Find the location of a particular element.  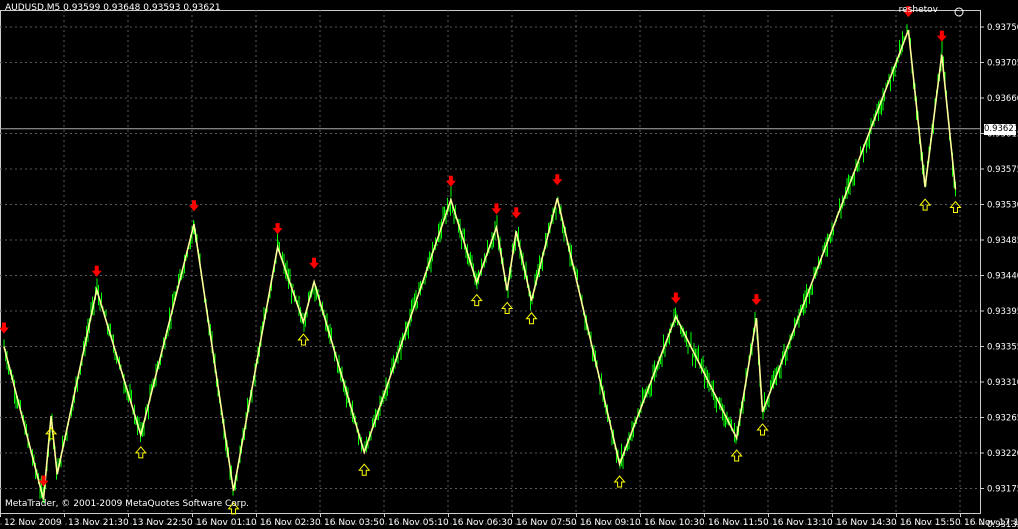

x-tick-label: 16 Nov 15:50 is located at coordinates (930, 523).